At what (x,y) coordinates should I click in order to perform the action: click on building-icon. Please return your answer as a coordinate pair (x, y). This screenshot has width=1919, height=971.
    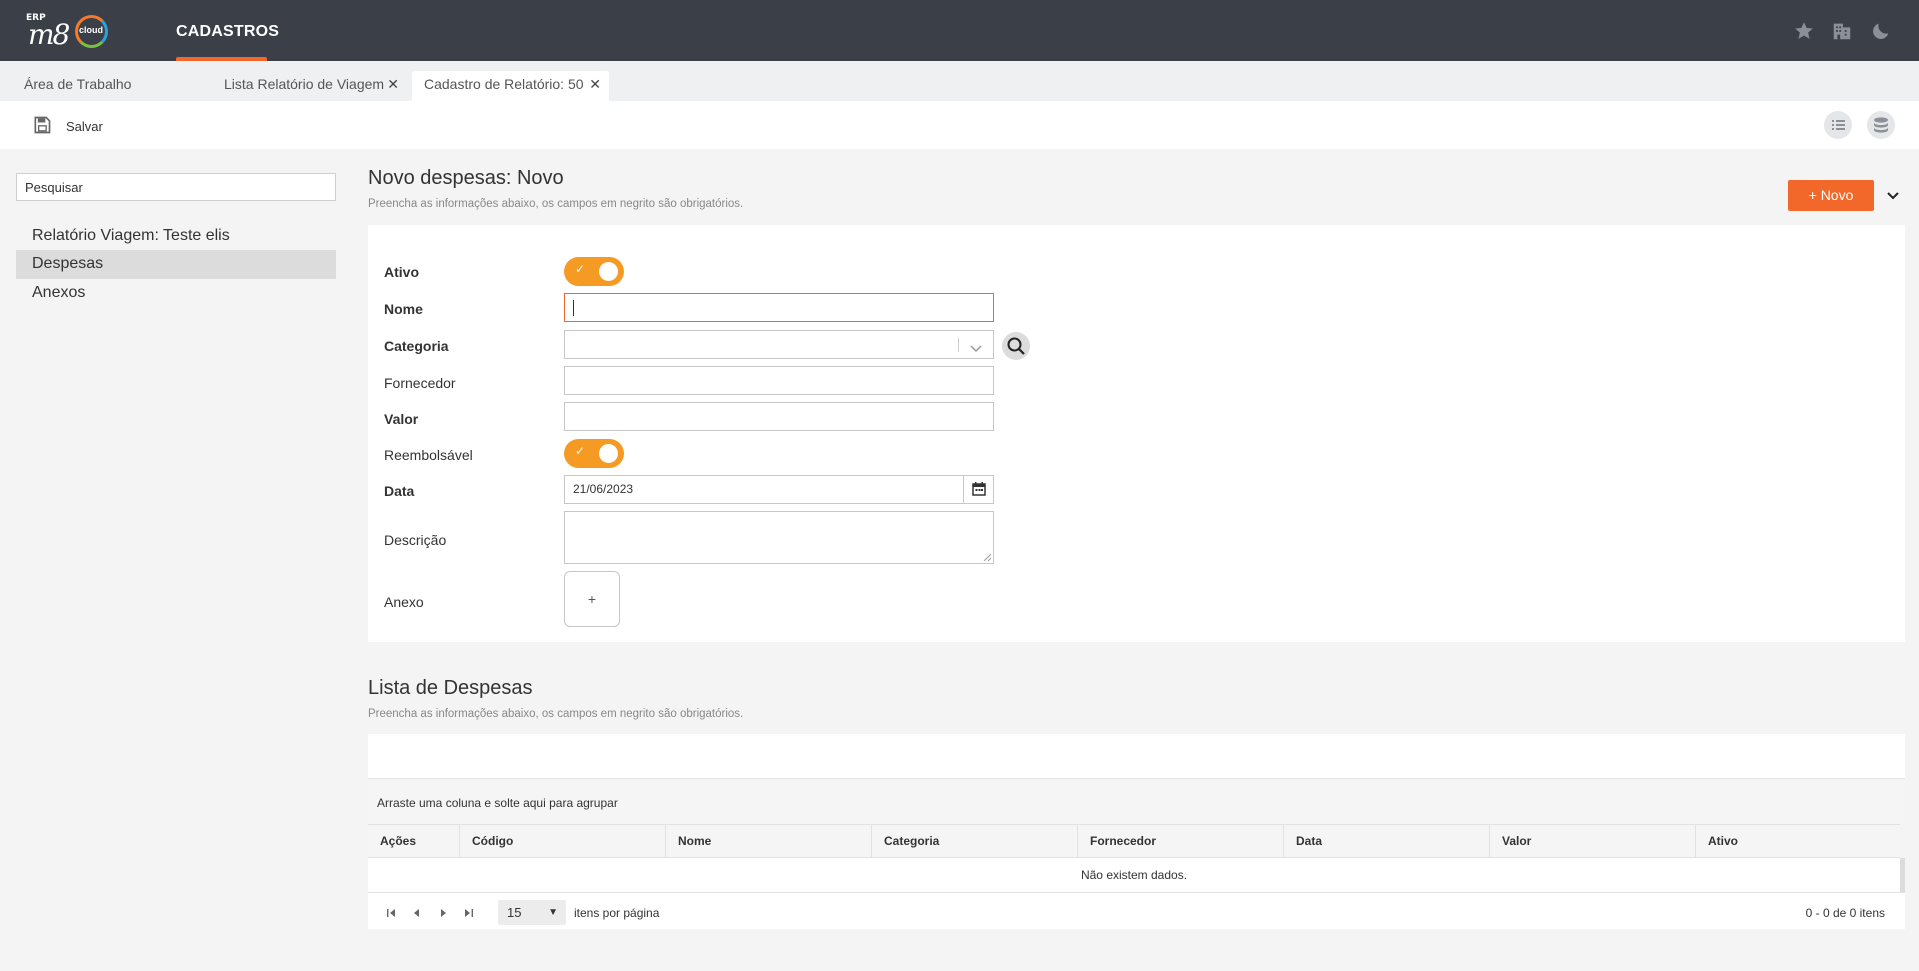
    Looking at the image, I should click on (1842, 31).